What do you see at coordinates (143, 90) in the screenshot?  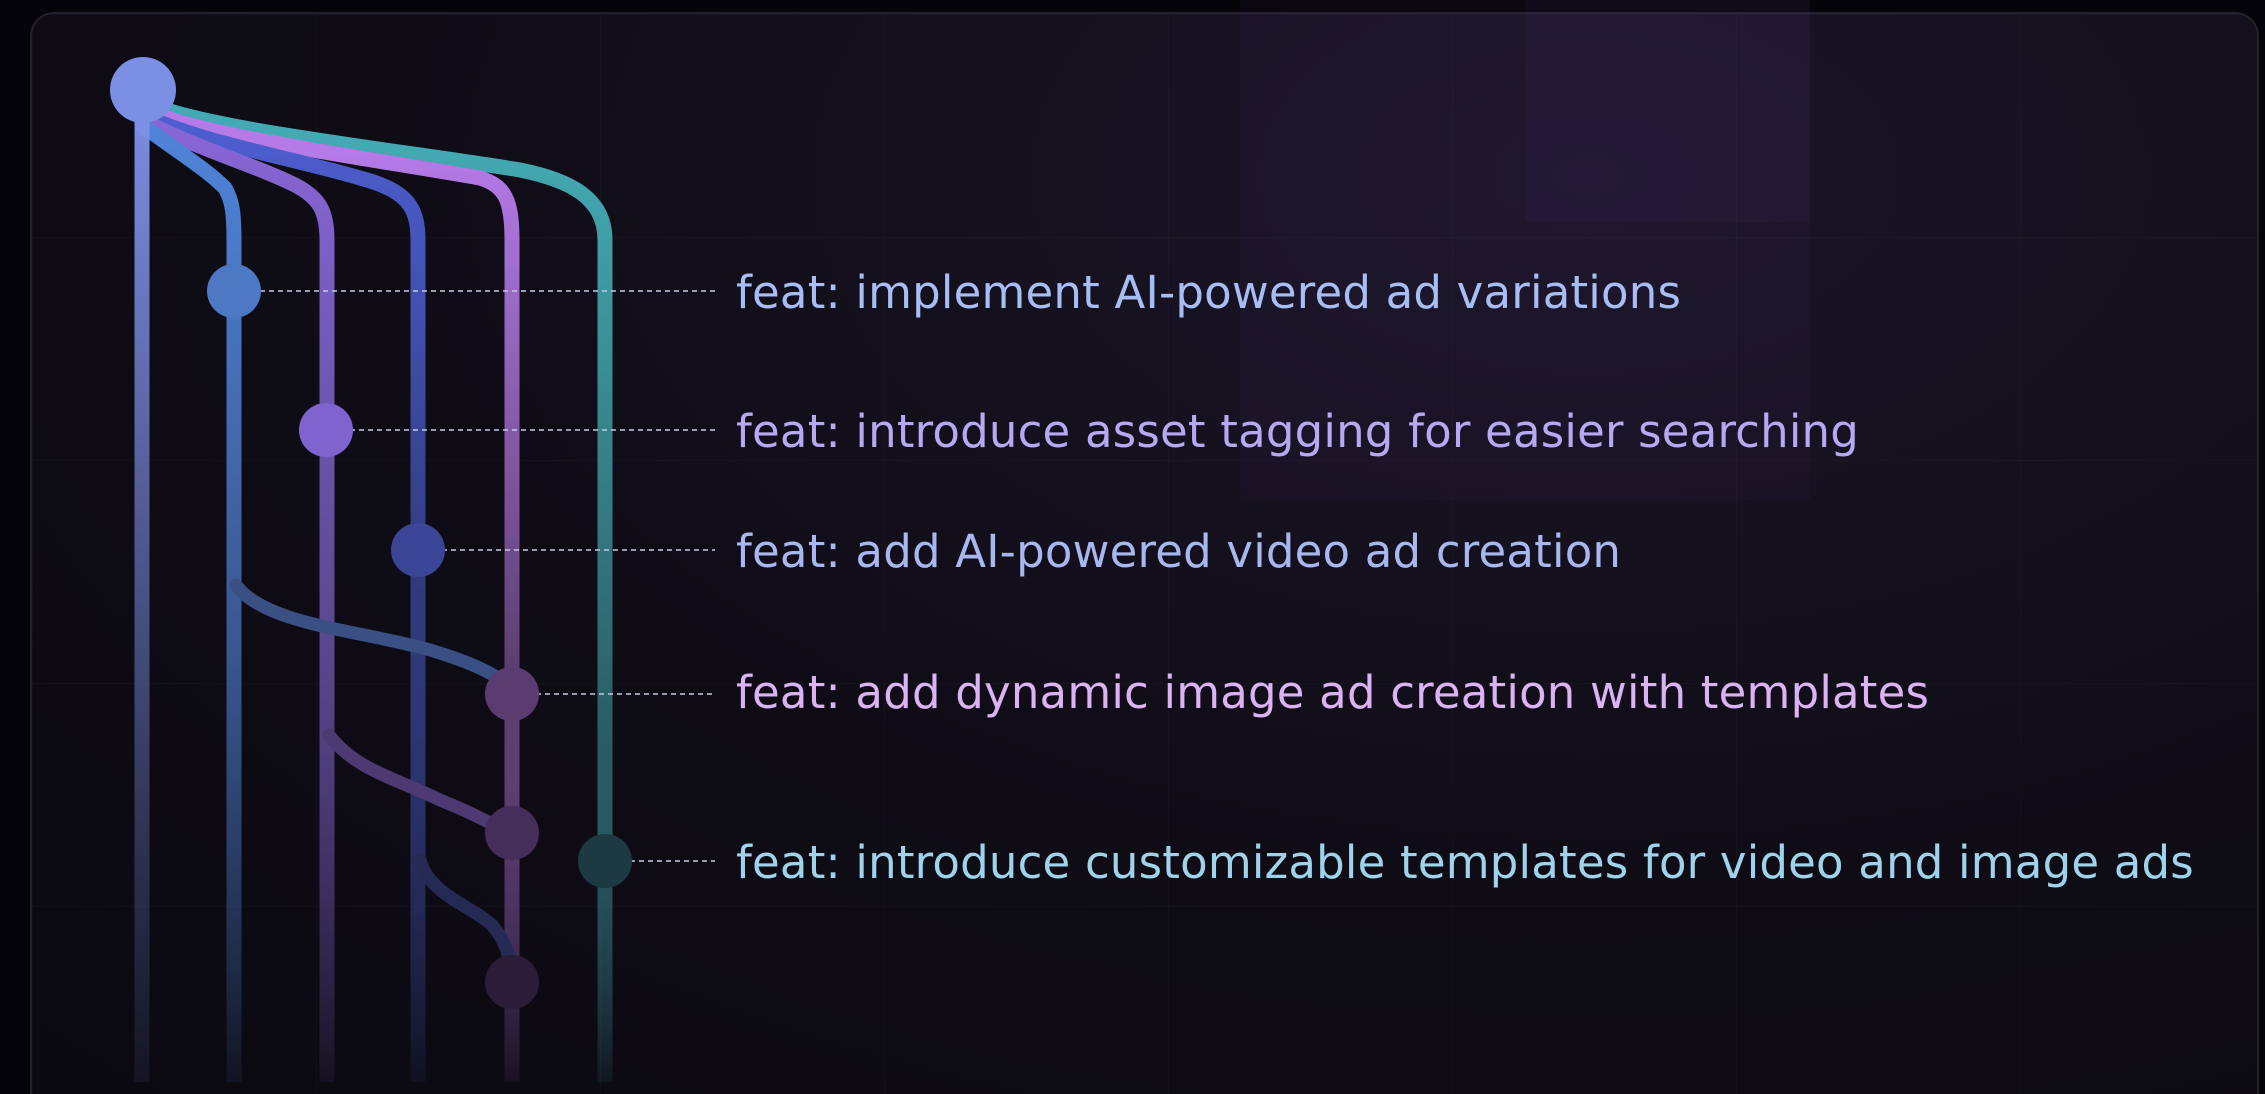 I see `root-commit-node` at bounding box center [143, 90].